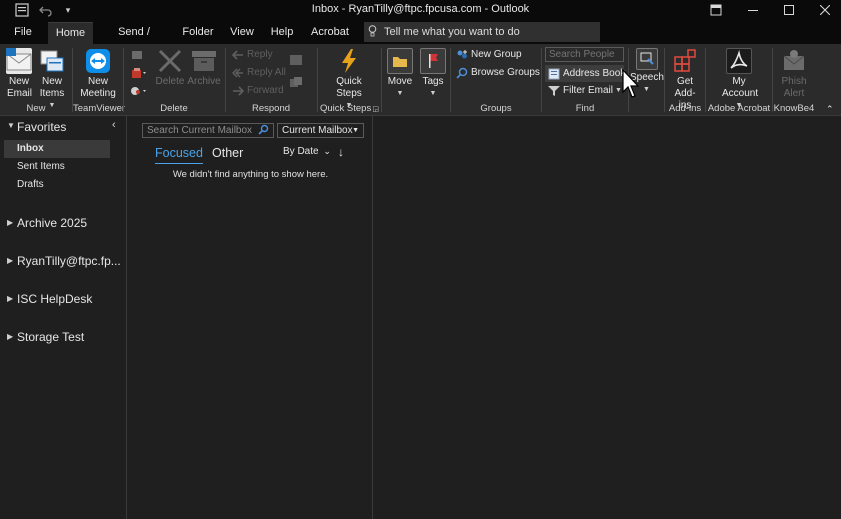 The height and width of the screenshot is (519, 841). What do you see at coordinates (70, 33) in the screenshot?
I see `tab-home: Home` at bounding box center [70, 33].